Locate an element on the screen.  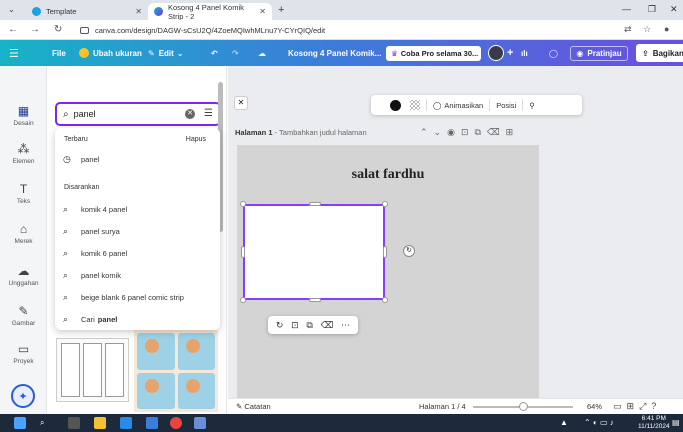
delete-page-icon: ⌫ is located at coordinates (496, 132).